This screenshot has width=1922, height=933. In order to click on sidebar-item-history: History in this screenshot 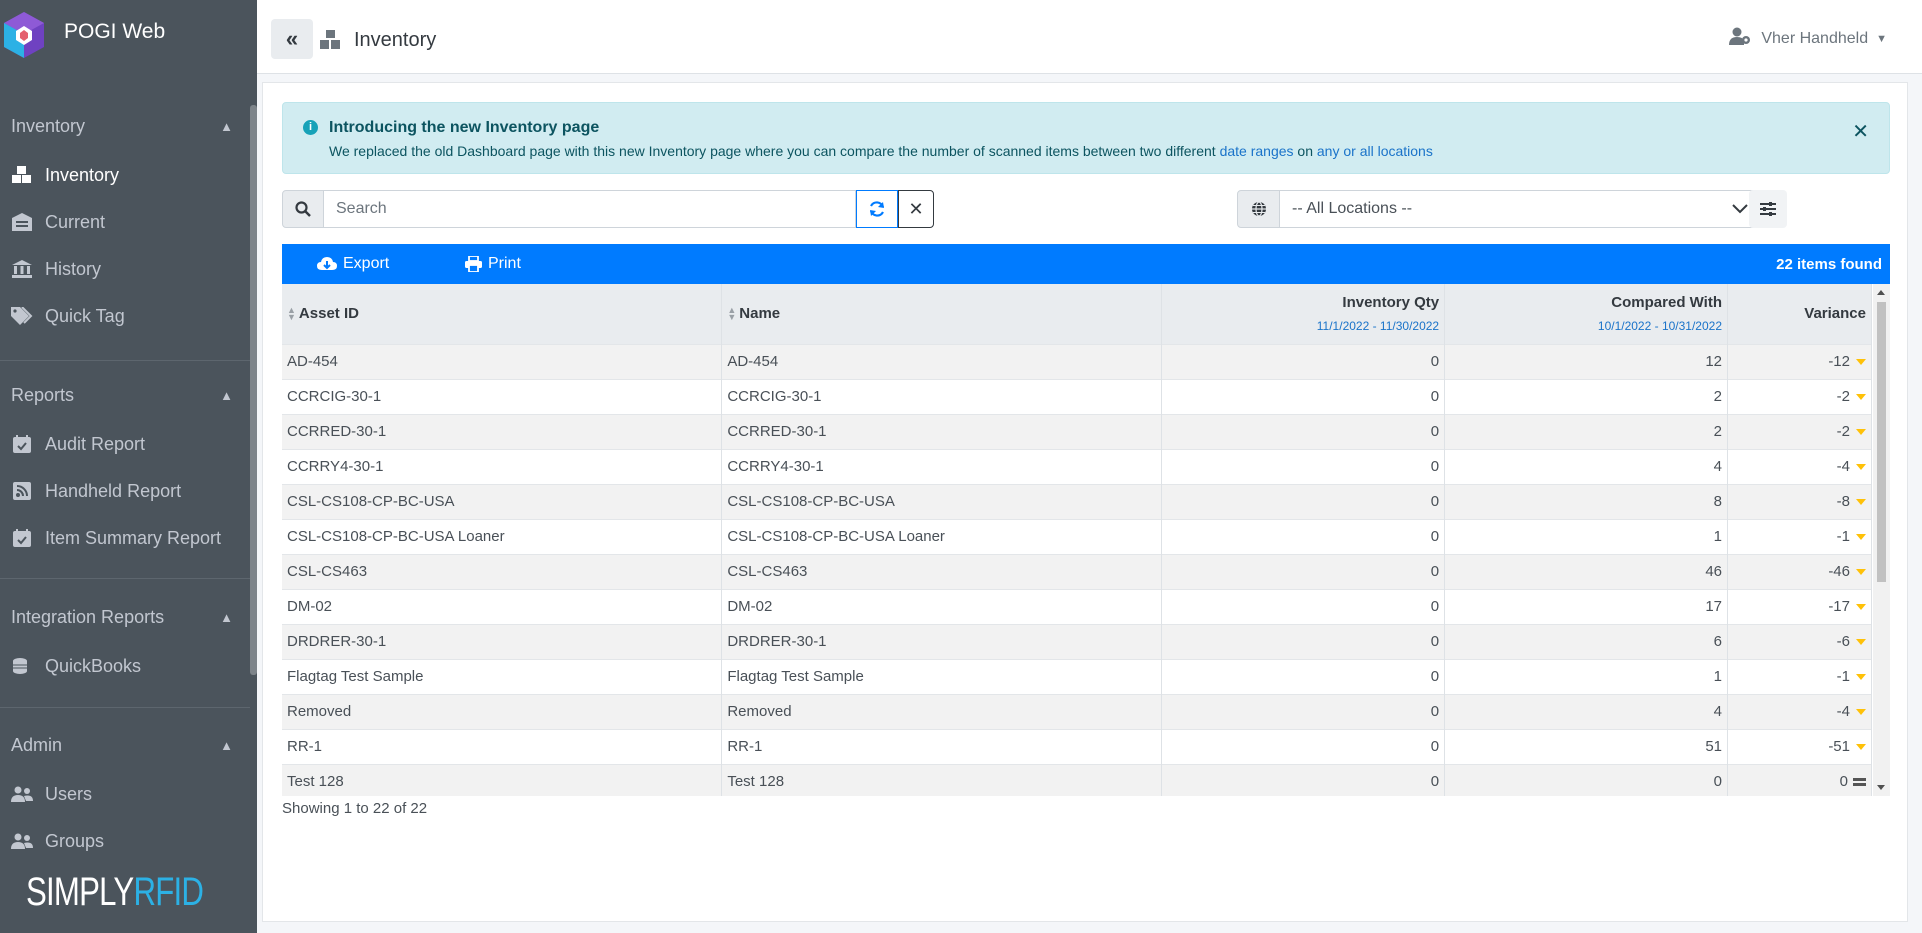, I will do `click(129, 269)`.